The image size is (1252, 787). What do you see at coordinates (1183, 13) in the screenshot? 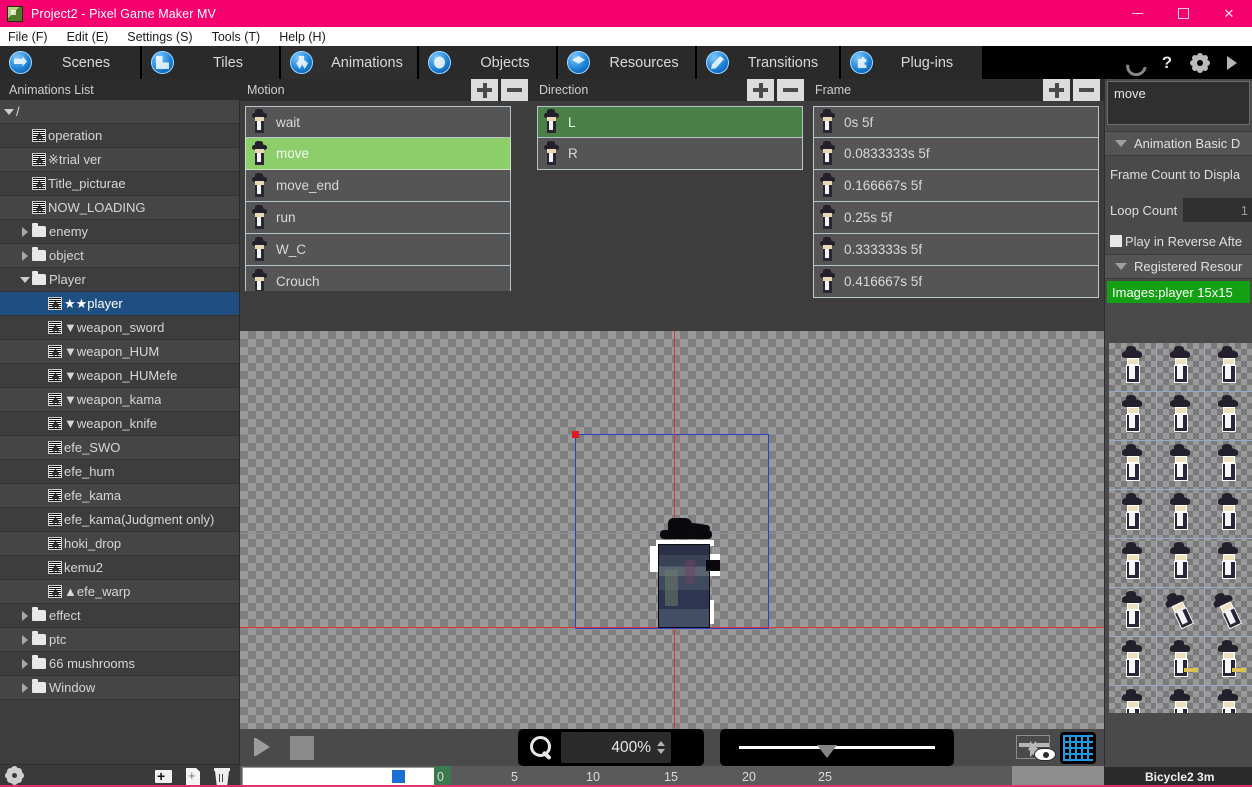
I see `maximize-button` at bounding box center [1183, 13].